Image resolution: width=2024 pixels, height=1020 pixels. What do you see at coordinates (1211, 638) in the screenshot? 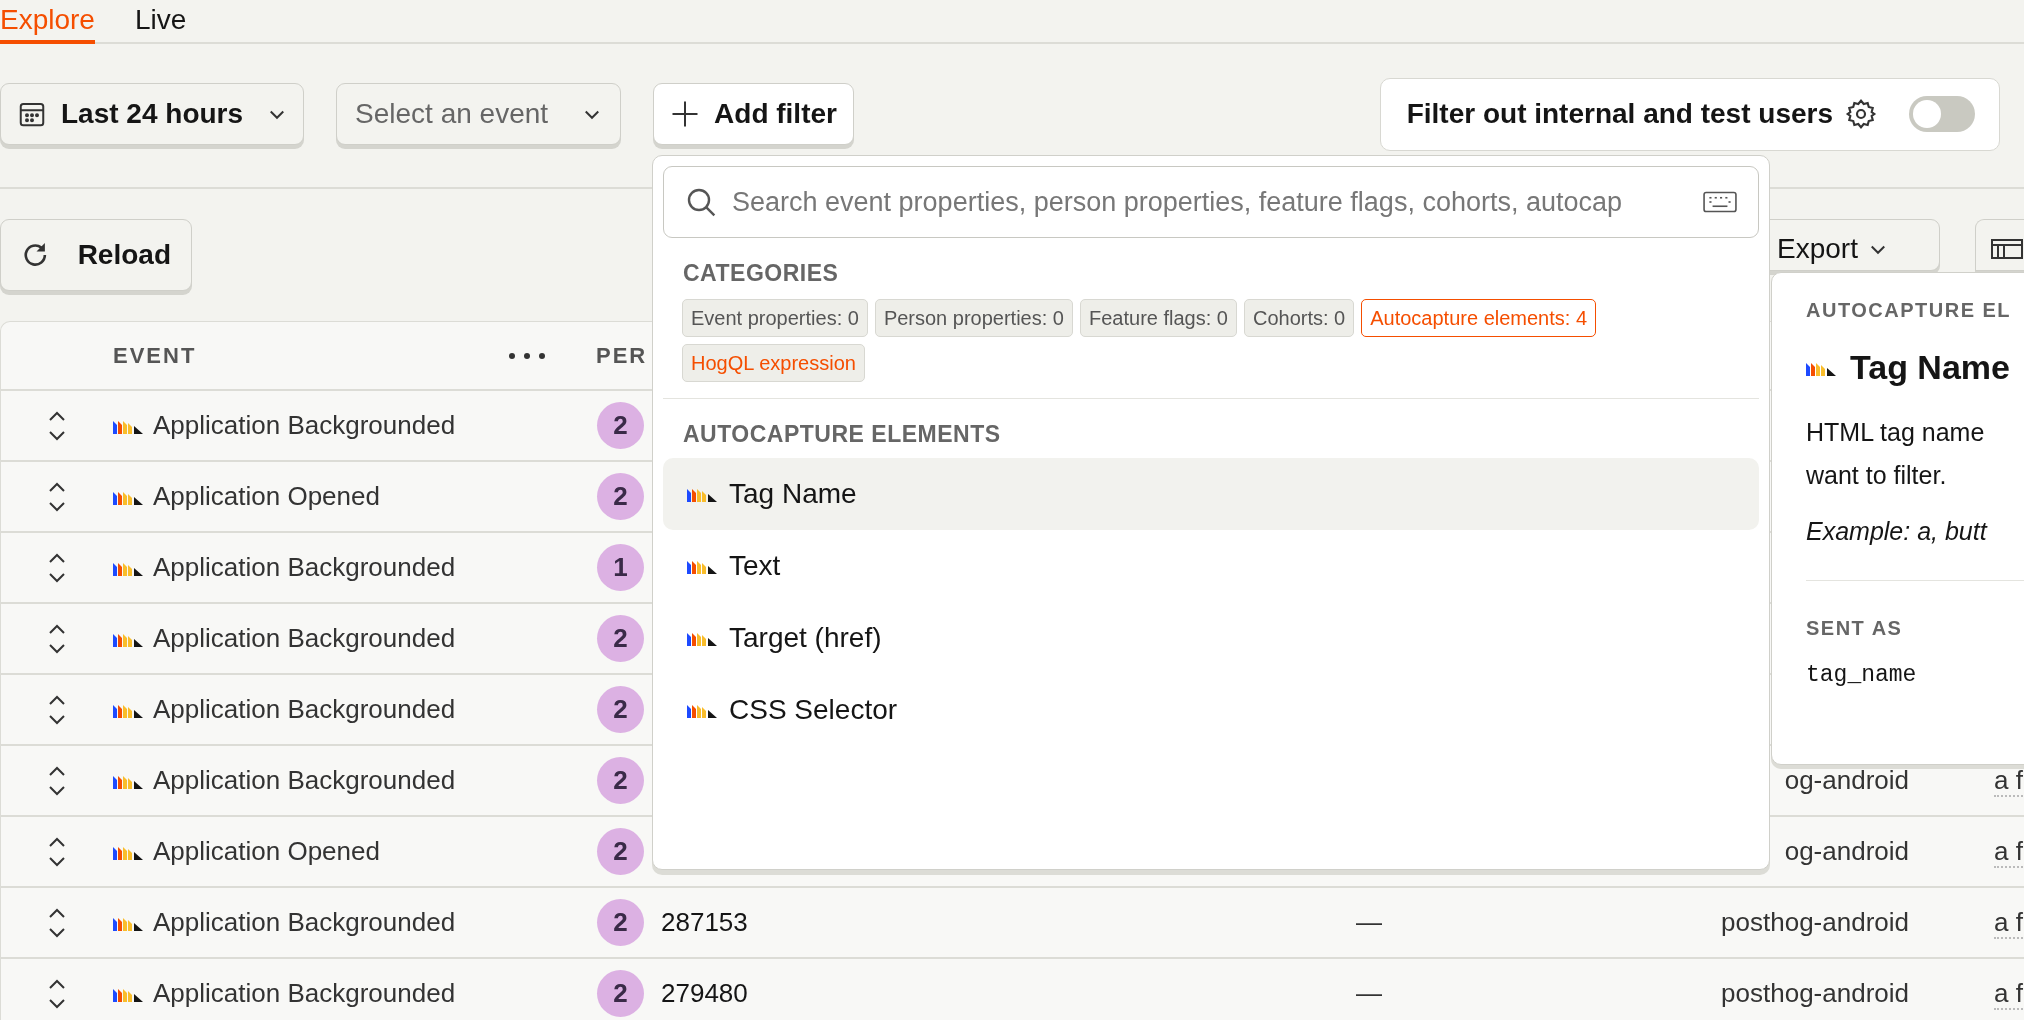
I see `property-item: Target (href)` at bounding box center [1211, 638].